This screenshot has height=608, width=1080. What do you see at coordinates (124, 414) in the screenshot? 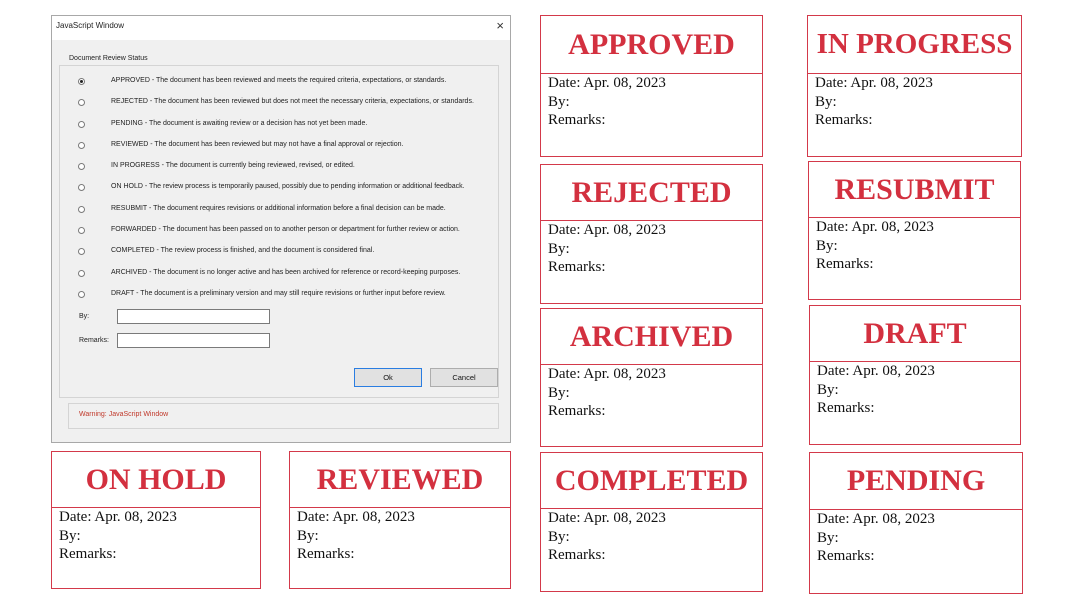
I see `warning-text: Warning: JavaScript Window` at bounding box center [124, 414].